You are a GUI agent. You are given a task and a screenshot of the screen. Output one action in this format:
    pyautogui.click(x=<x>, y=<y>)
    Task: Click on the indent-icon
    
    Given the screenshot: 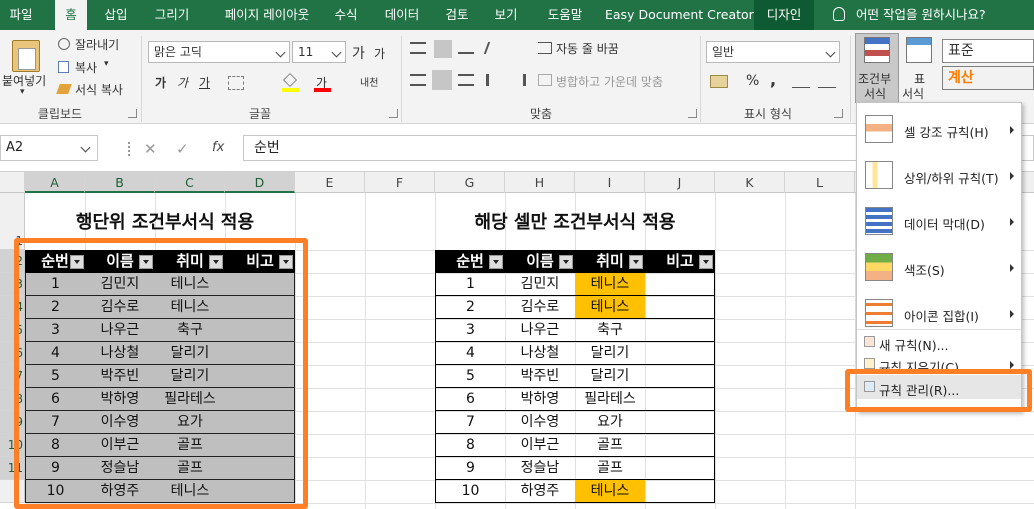 What is the action you would take?
    pyautogui.click(x=494, y=80)
    